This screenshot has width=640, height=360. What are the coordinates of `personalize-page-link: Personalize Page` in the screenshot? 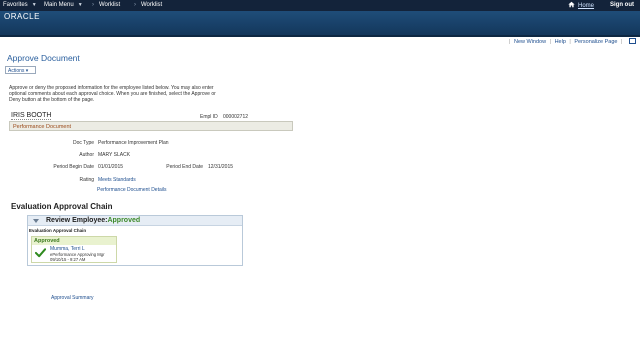 It's located at (595, 42).